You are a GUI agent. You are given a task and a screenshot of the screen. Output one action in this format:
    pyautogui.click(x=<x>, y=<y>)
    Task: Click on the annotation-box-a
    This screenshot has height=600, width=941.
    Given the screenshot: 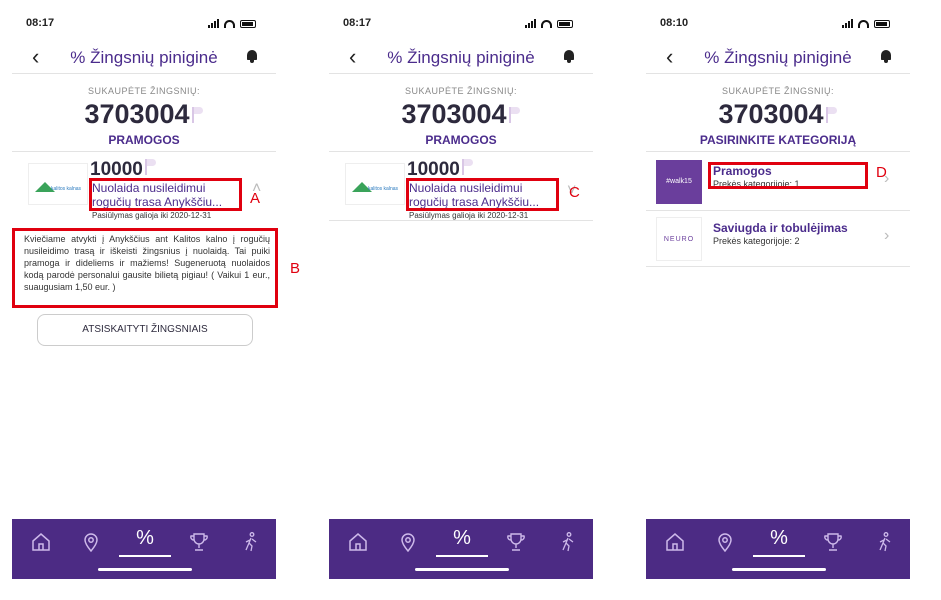 What is the action you would take?
    pyautogui.click(x=165, y=194)
    